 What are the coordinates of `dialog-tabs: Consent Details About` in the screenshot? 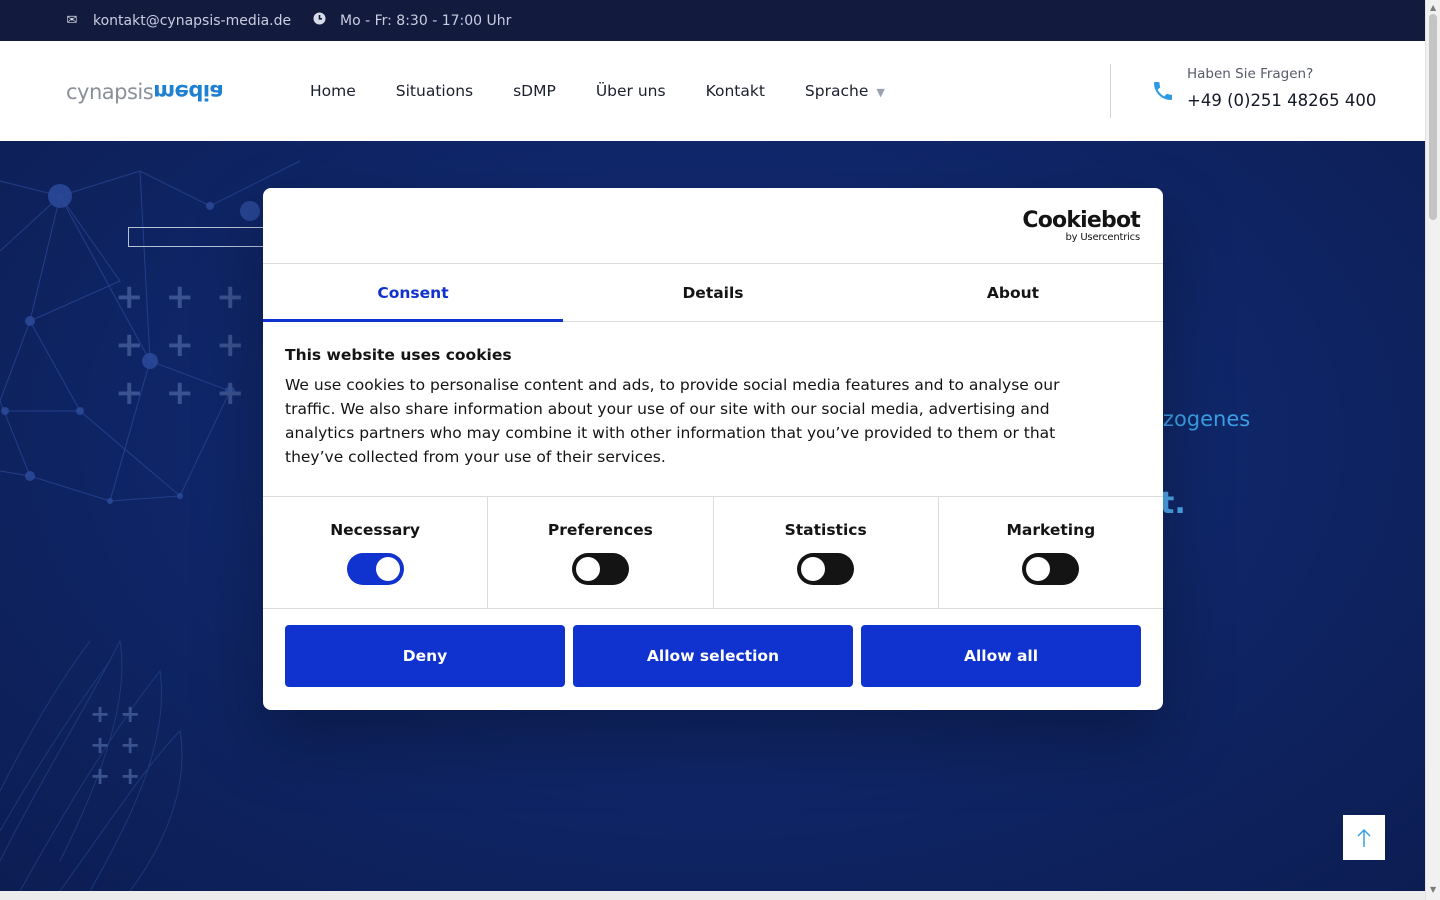 It's located at (713, 293).